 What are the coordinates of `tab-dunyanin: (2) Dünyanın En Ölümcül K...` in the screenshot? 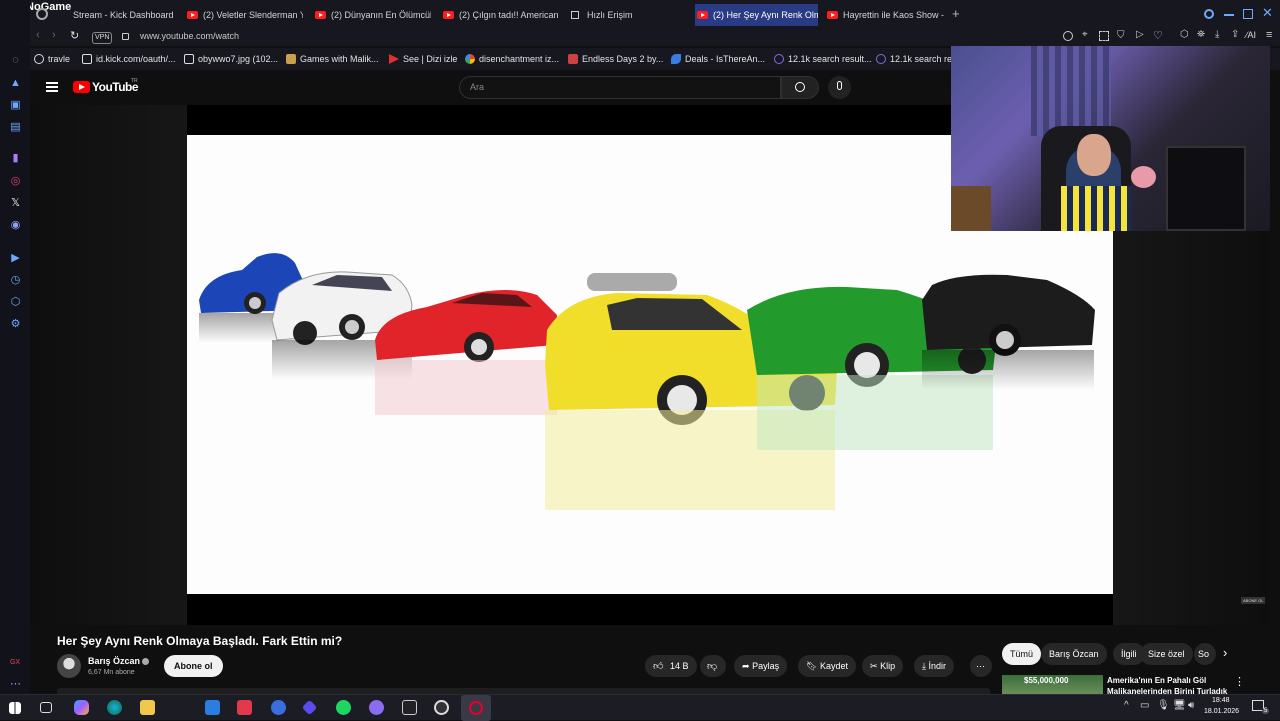 It's located at (372, 15).